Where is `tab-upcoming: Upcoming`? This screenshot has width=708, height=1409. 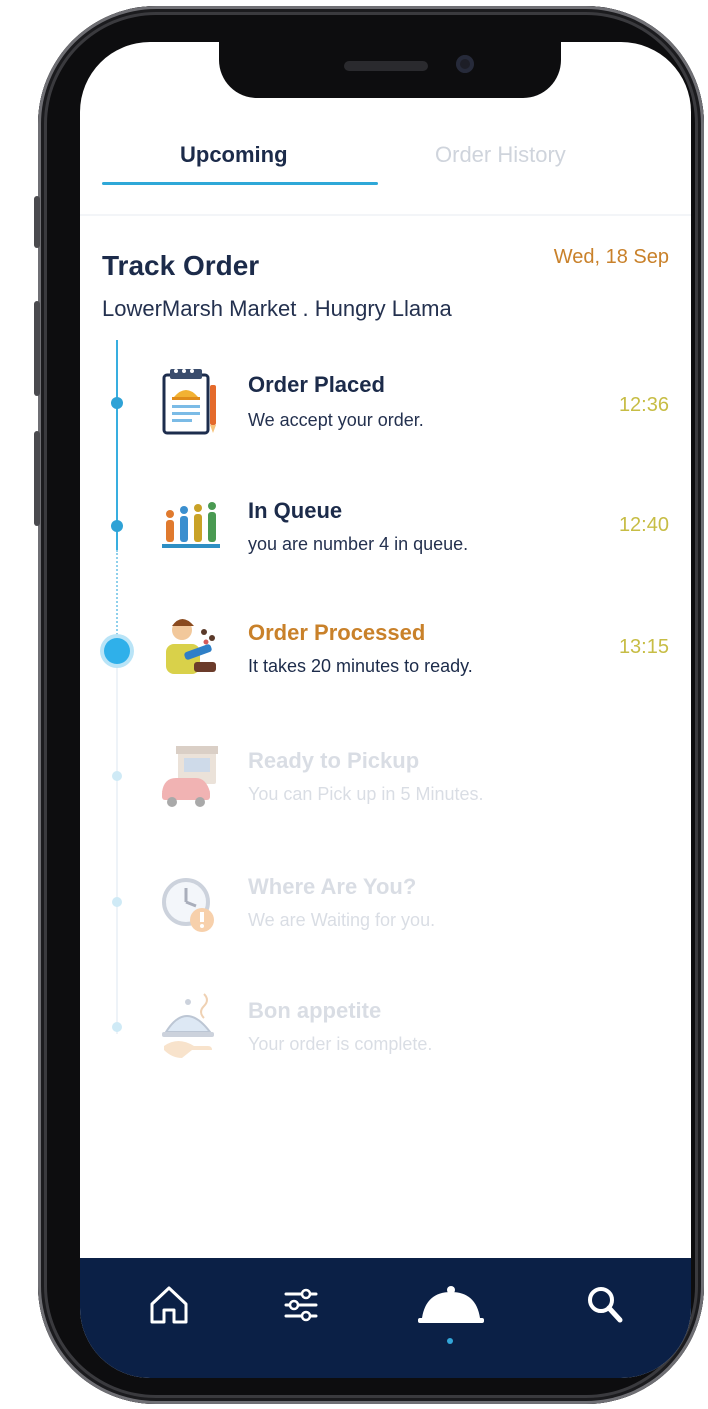 tab-upcoming: Upcoming is located at coordinates (234, 155).